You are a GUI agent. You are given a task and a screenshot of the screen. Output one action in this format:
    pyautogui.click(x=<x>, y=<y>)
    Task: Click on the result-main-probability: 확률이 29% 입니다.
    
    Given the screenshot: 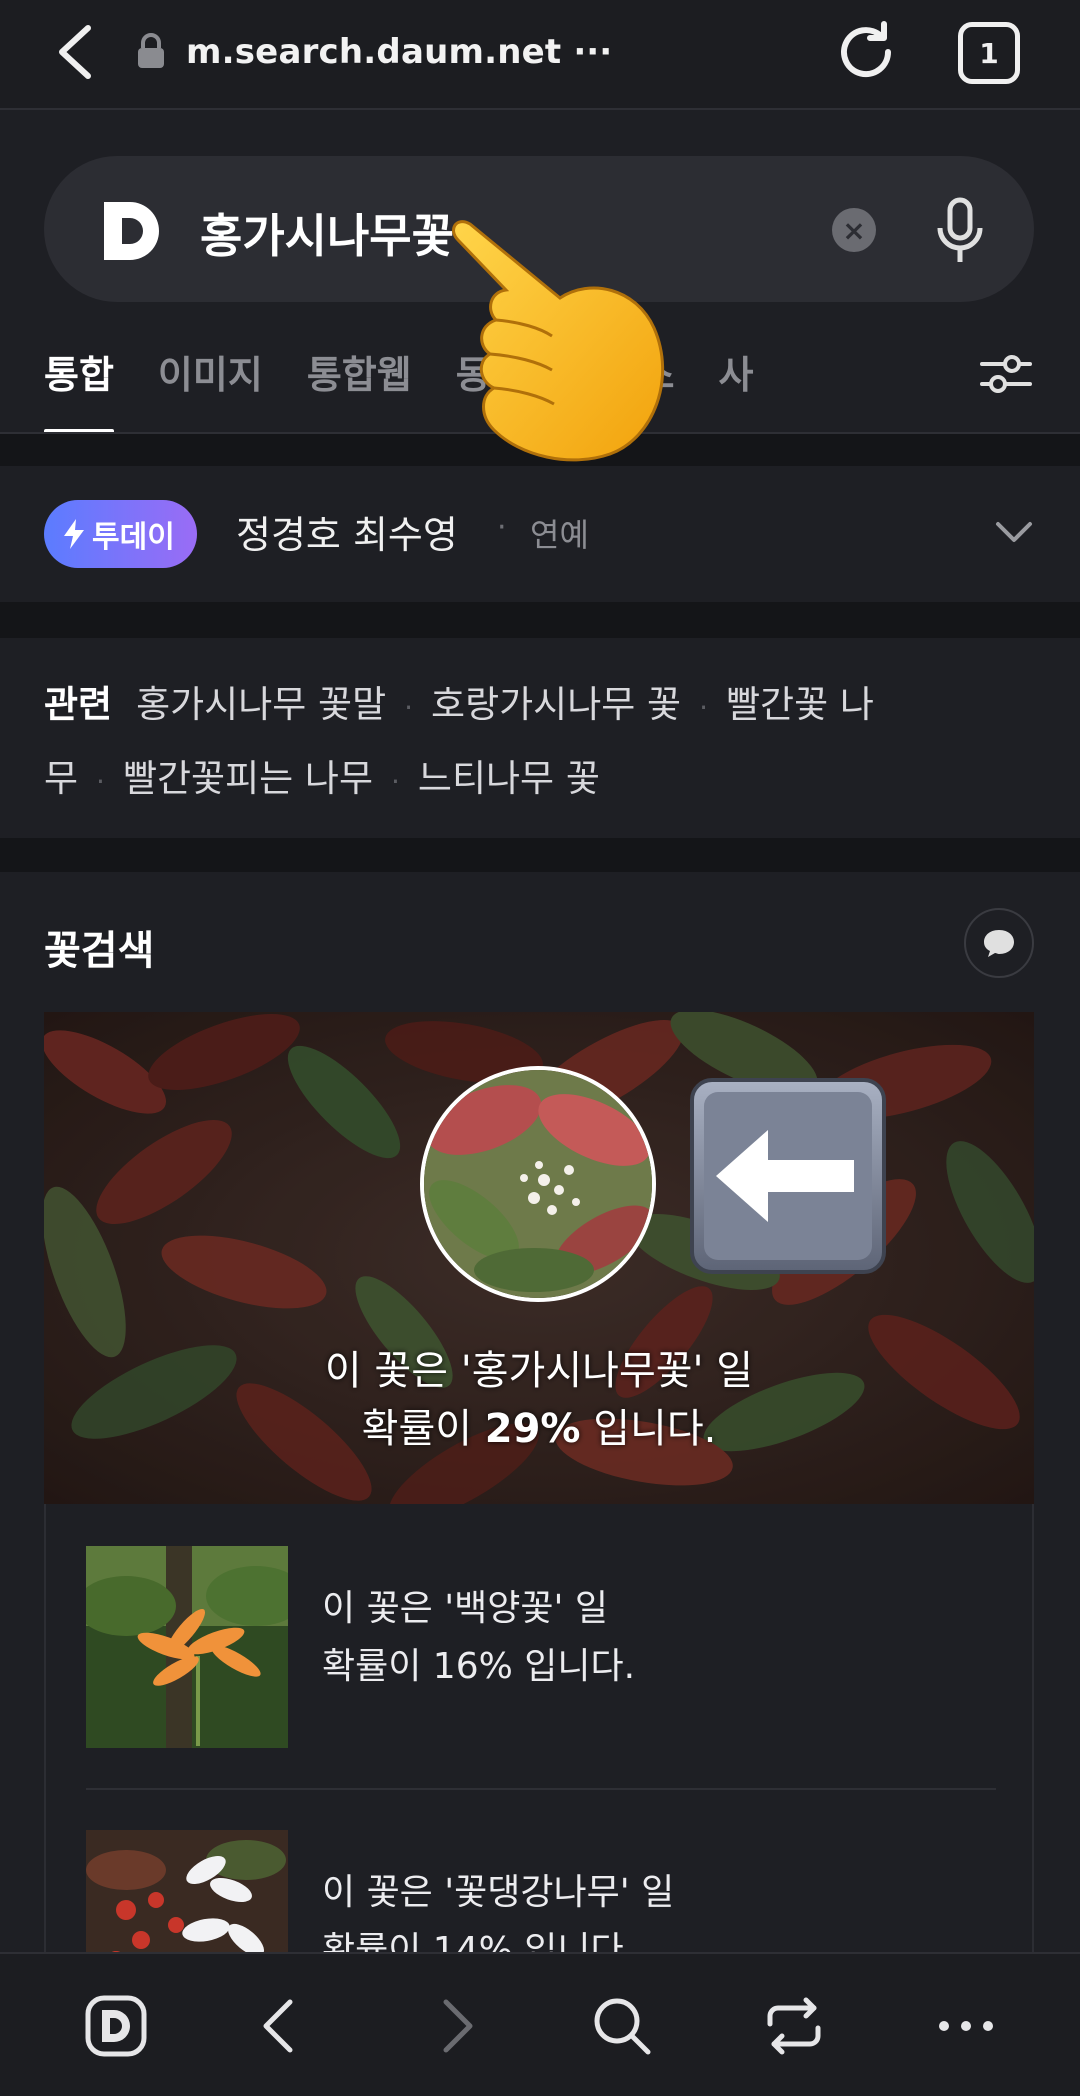 What is the action you would take?
    pyautogui.click(x=539, y=1429)
    